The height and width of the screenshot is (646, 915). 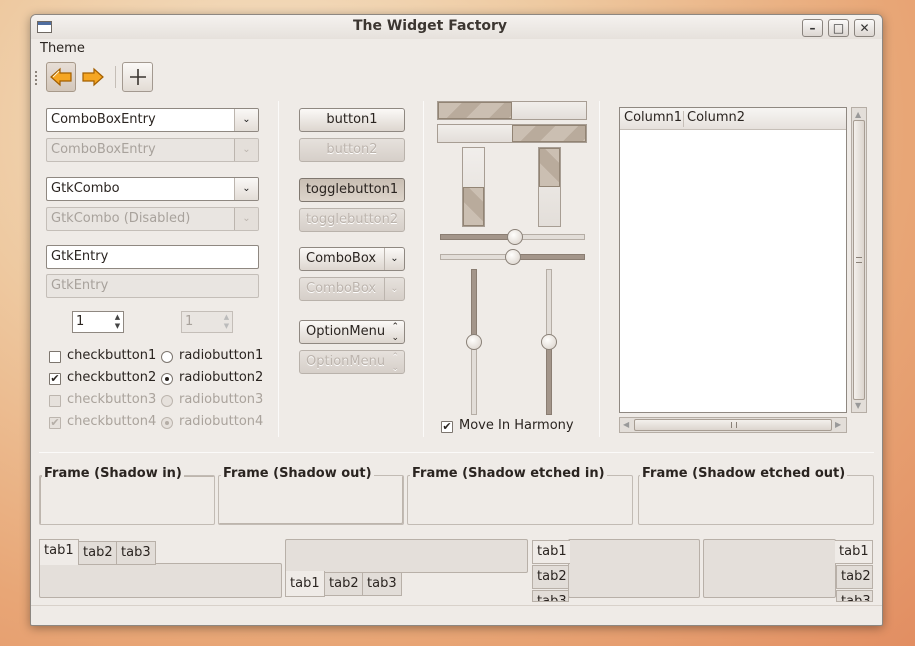 I want to click on vertical-scrollbar: ▲ ▼, so click(x=859, y=260).